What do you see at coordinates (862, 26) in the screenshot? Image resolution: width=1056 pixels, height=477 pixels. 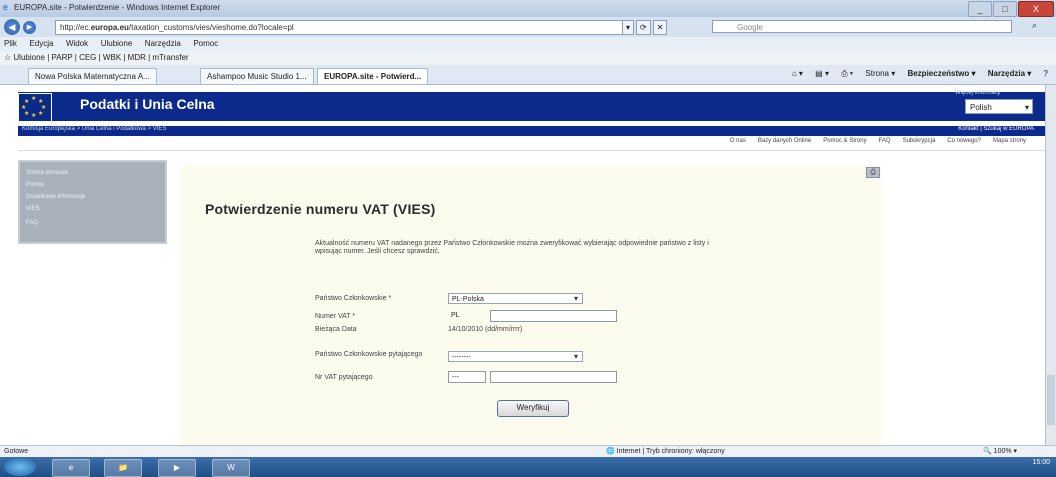 I see `search-input: Google` at bounding box center [862, 26].